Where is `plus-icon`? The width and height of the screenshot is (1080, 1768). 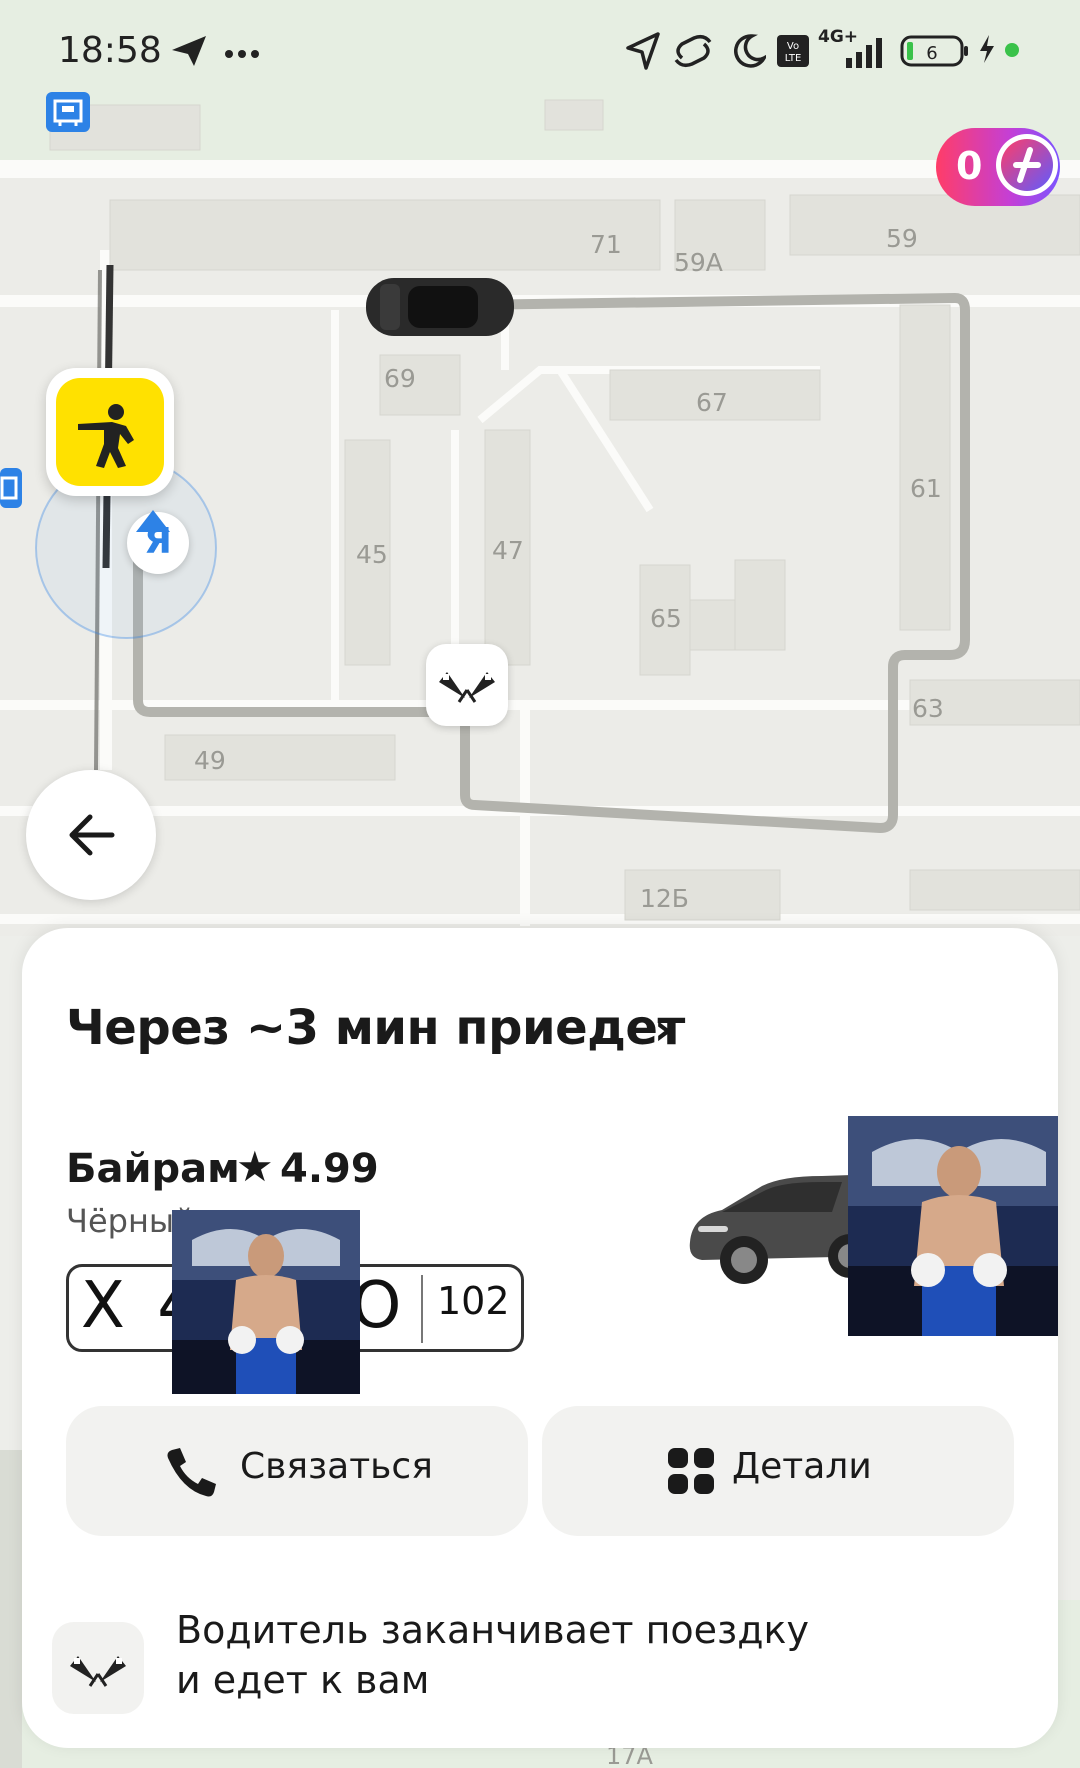
plus-icon is located at coordinates (1027, 165).